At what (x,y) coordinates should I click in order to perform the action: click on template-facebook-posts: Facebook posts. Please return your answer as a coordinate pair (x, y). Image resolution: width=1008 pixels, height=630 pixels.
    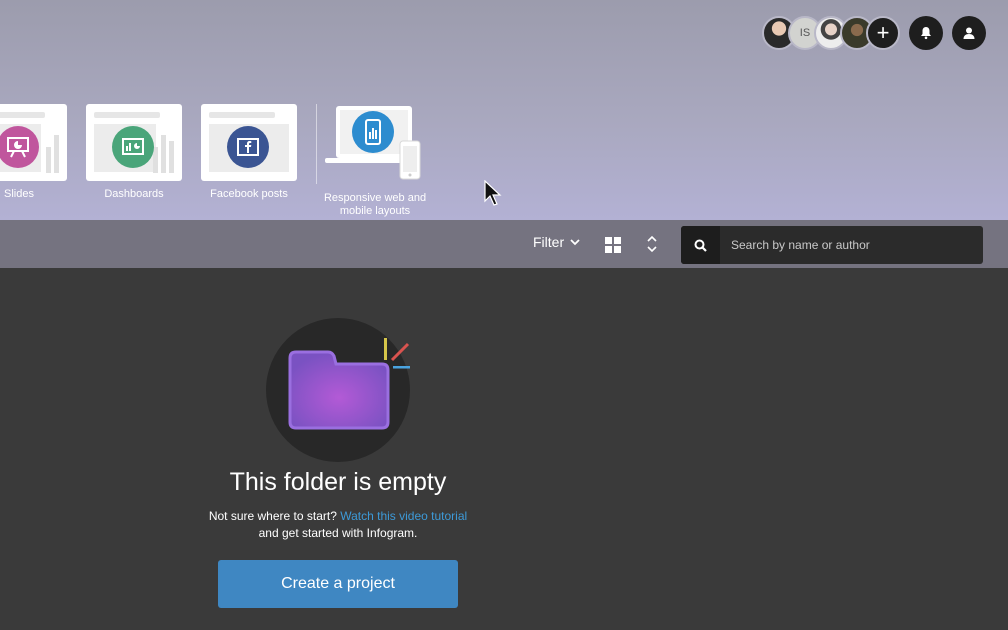
    Looking at the image, I should click on (249, 152).